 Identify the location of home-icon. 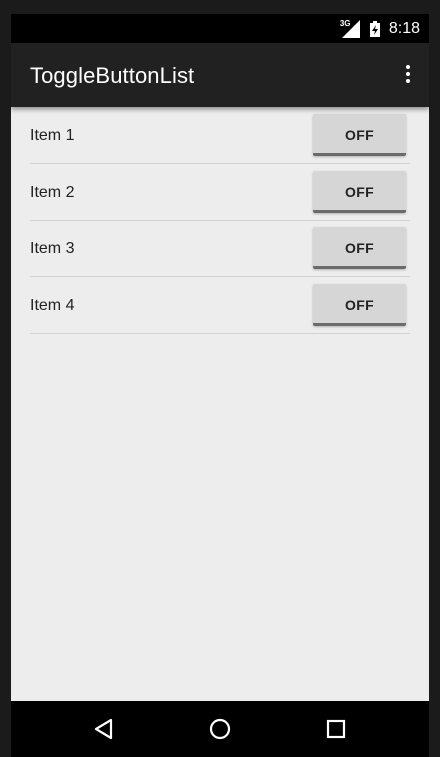
(220, 729).